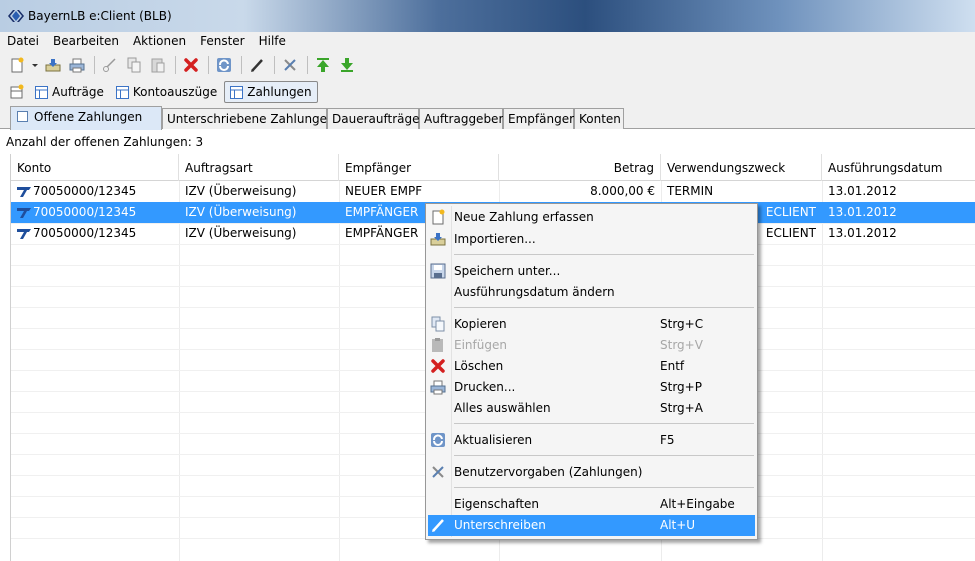 The width and height of the screenshot is (975, 561). I want to click on copy-button, so click(134, 65).